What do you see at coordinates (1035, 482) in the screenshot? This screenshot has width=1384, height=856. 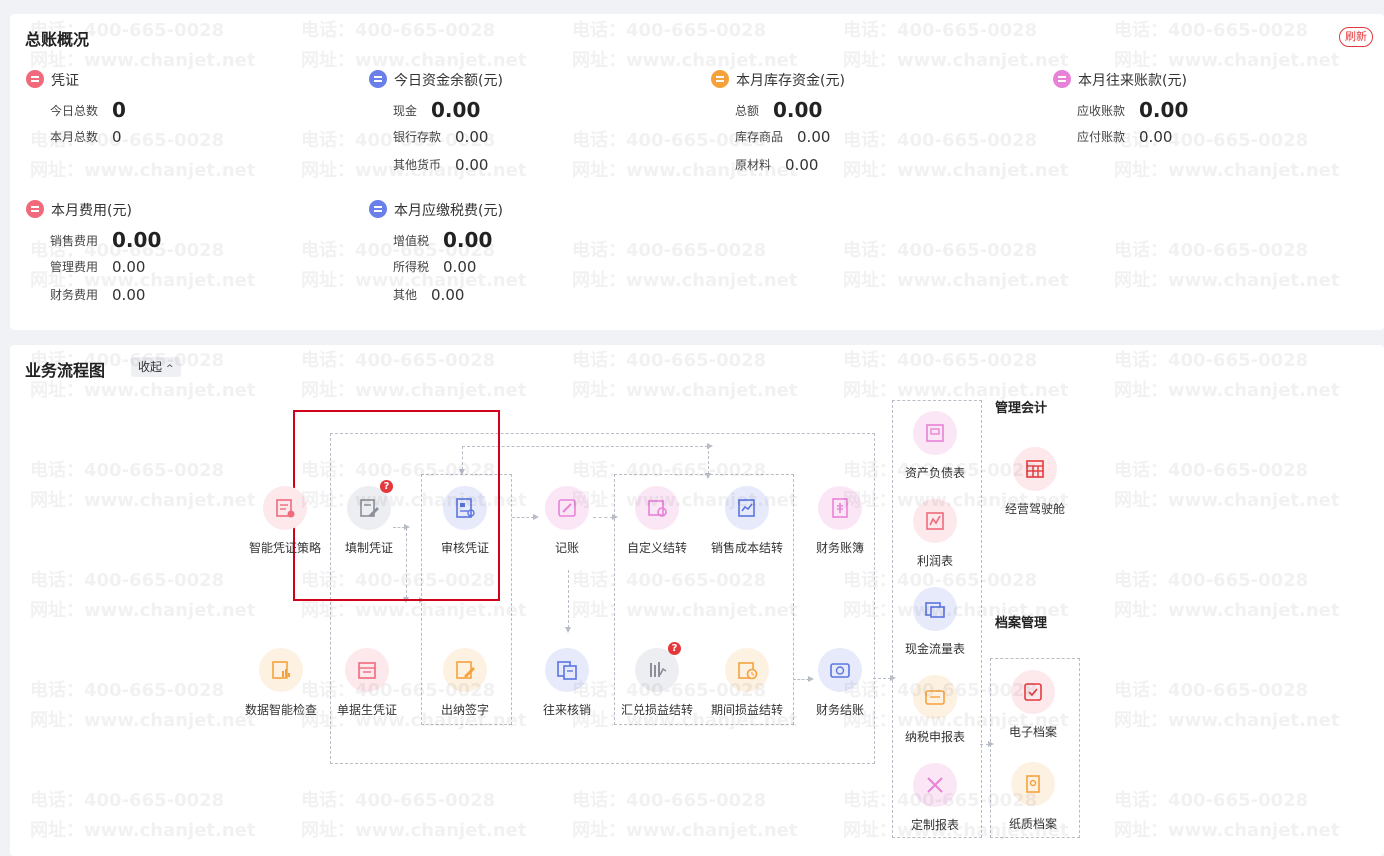 I see `node-business-cockpit: 经营驾驶舱` at bounding box center [1035, 482].